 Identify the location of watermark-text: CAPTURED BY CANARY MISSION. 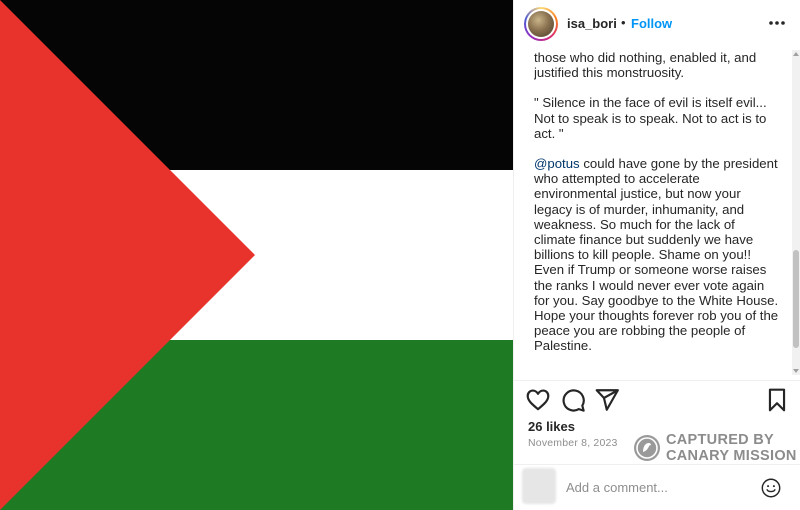
(731, 448).